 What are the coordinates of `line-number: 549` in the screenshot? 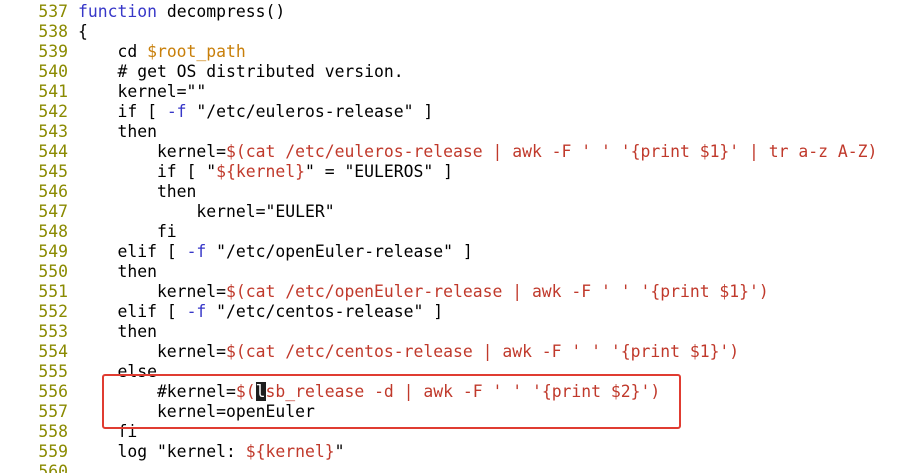 It's located at (53, 251).